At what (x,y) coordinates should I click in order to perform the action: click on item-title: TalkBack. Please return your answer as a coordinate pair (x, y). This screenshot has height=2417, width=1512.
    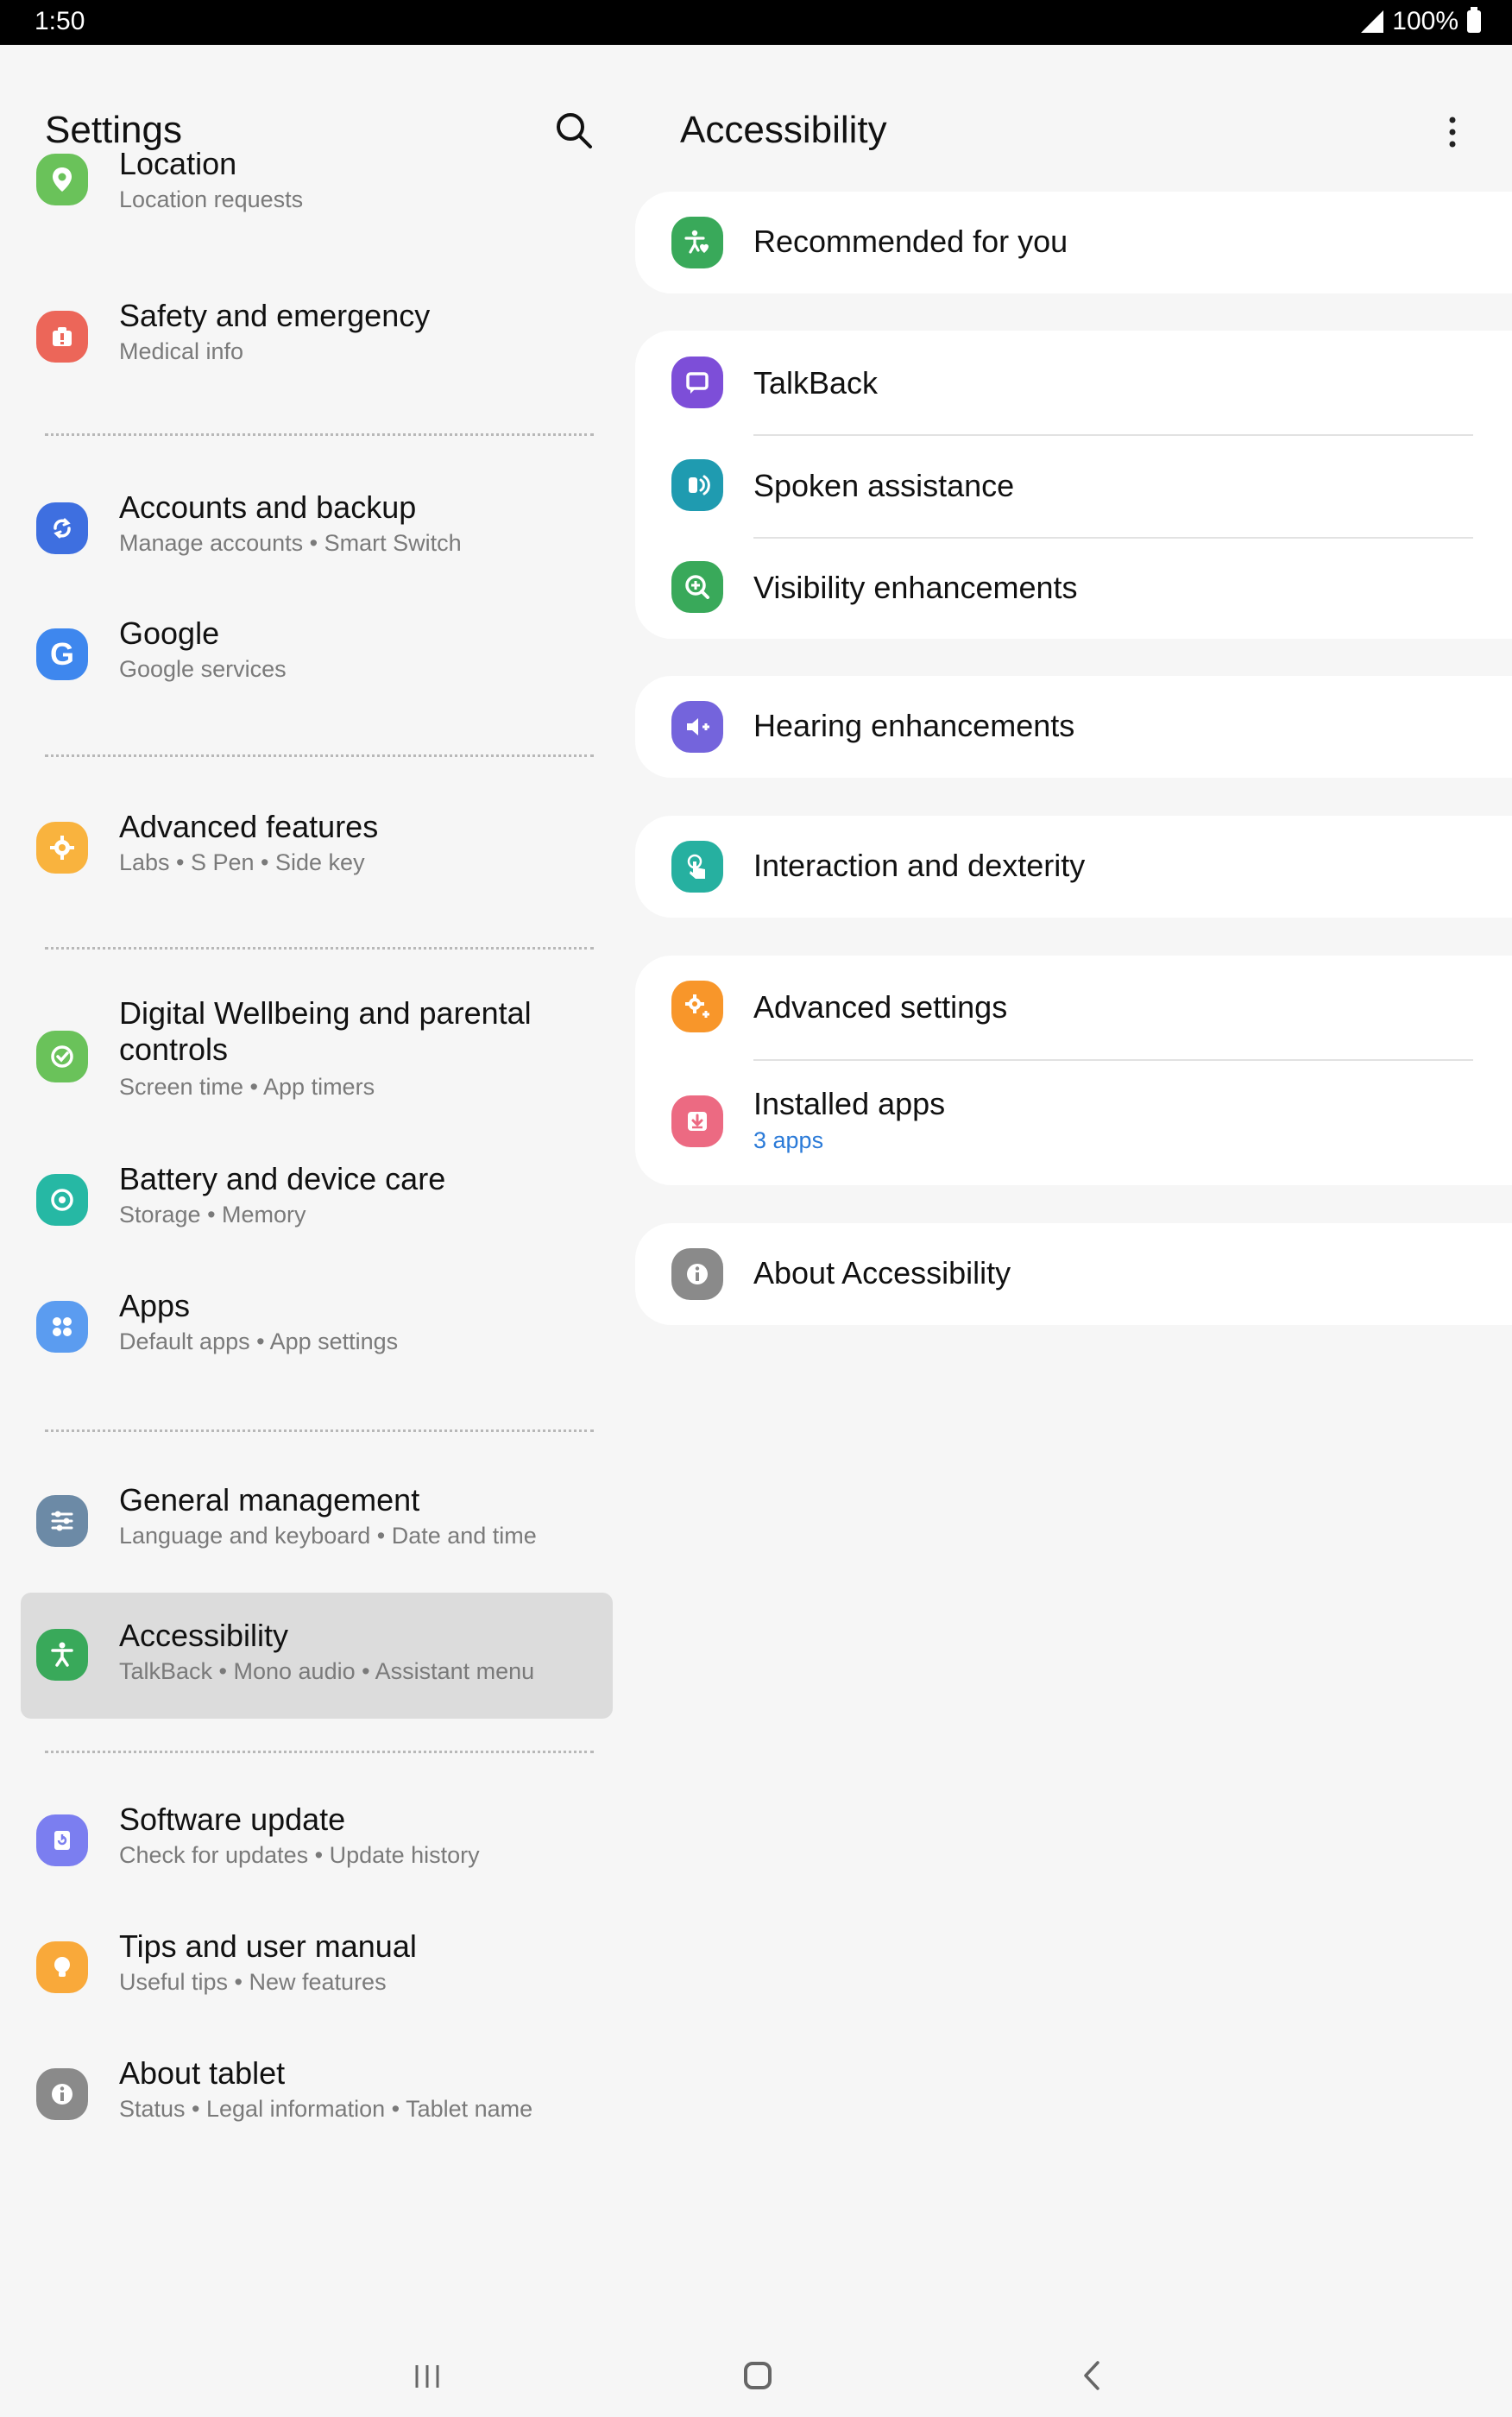
    Looking at the image, I should click on (816, 383).